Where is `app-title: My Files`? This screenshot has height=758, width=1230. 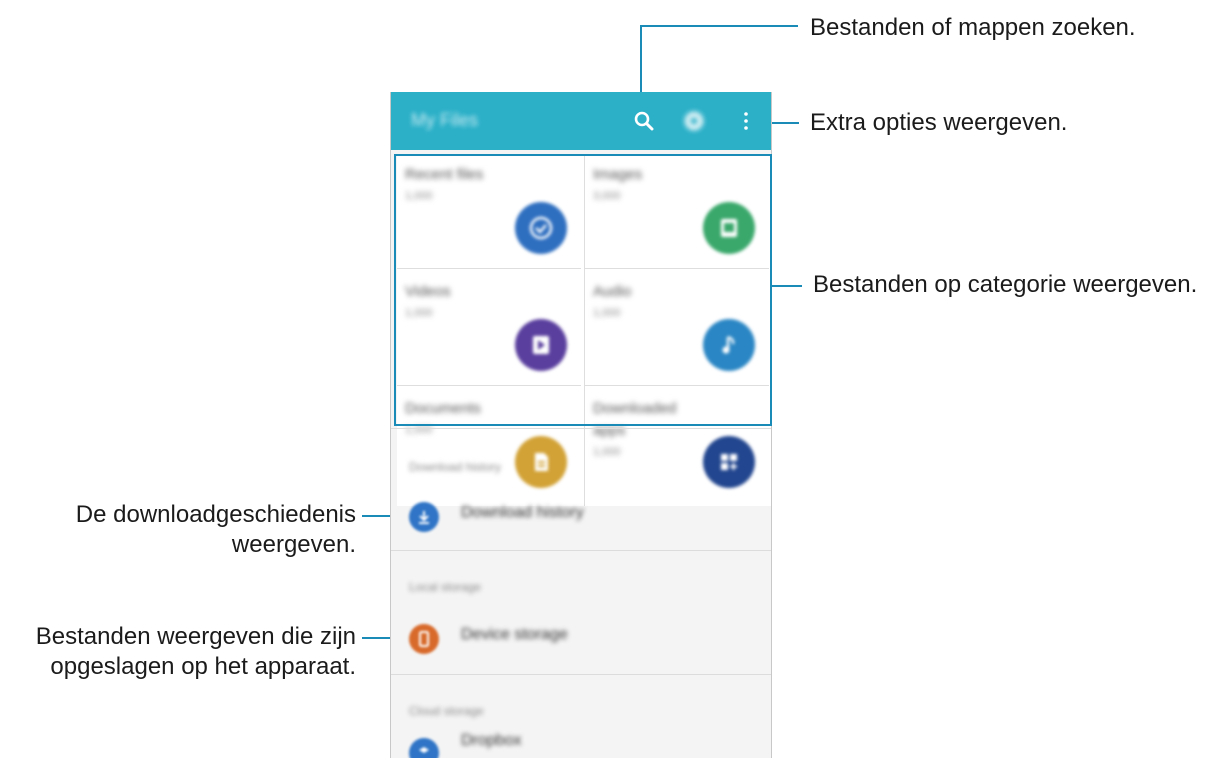 app-title: My Files is located at coordinates (444, 120).